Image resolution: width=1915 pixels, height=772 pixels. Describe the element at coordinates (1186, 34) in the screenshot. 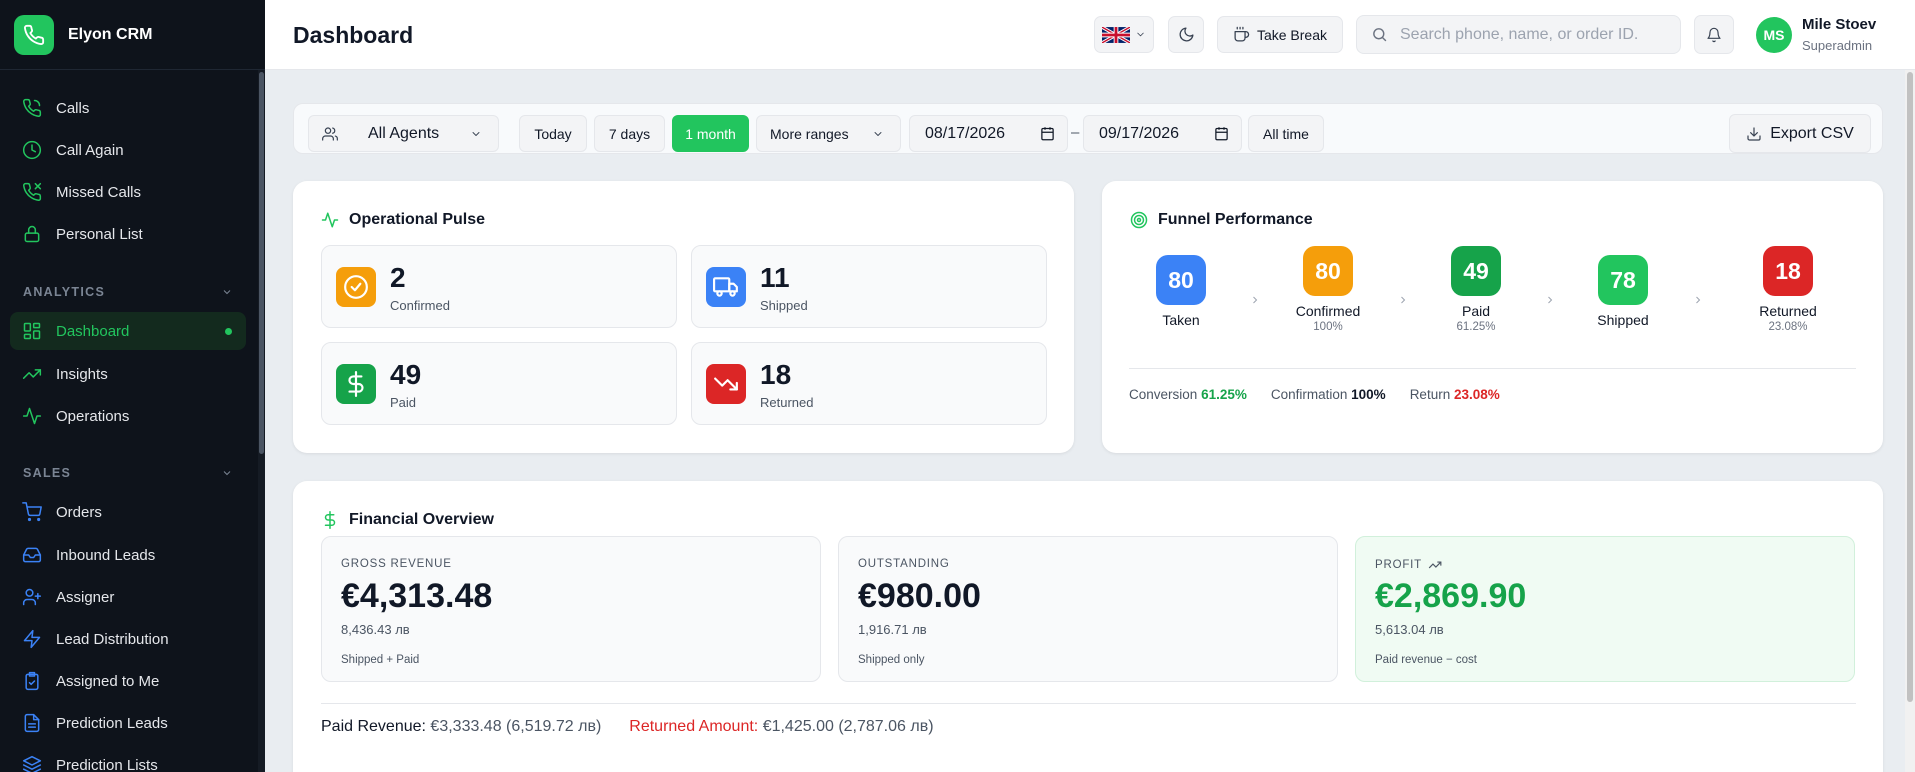

I see `theme-toggle-button` at that location.